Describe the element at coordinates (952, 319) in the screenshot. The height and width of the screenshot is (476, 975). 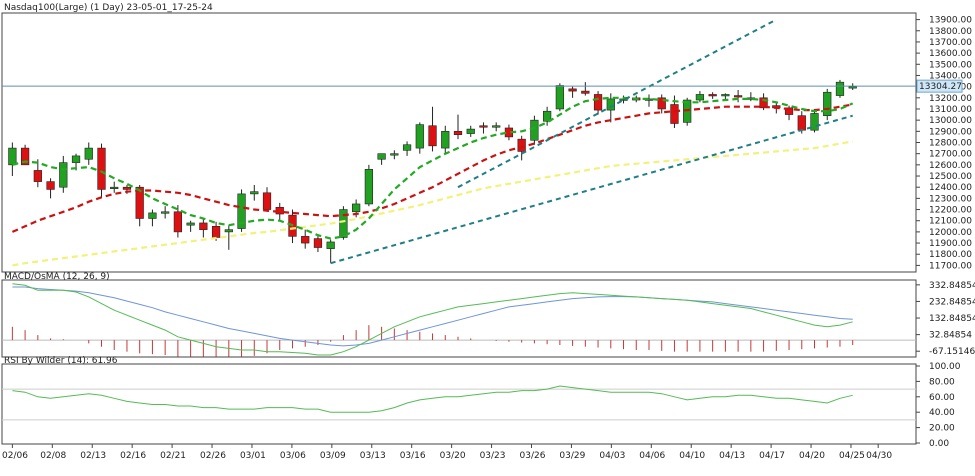
I see `macd-y-tick-label: 132.84854` at that location.